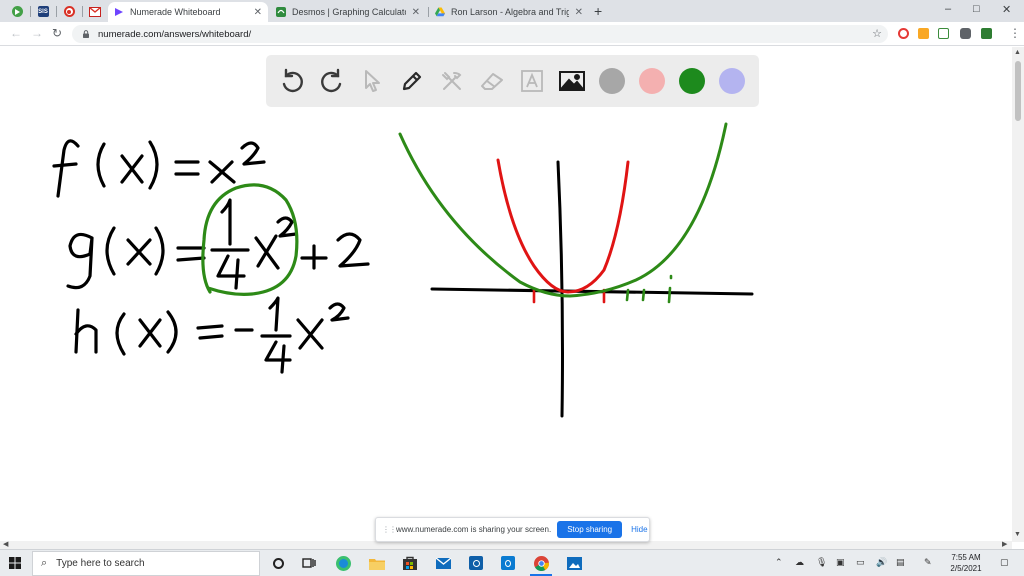 This screenshot has height=576, width=1024. I want to click on horizontal-scrollbar: ◀ ▶, so click(506, 545).